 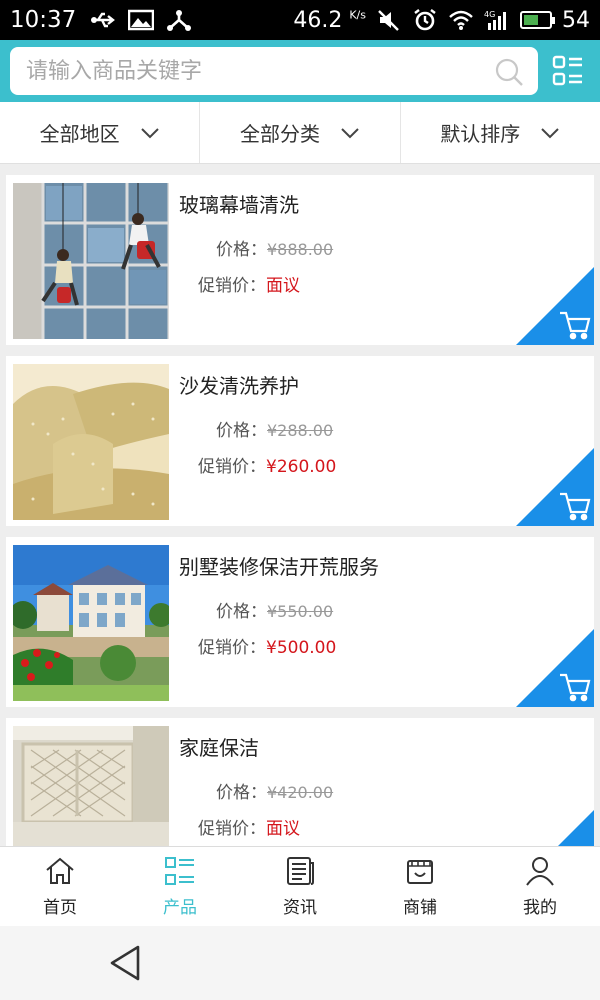 What do you see at coordinates (300, 611) in the screenshot?
I see `original-price: ¥550.00` at bounding box center [300, 611].